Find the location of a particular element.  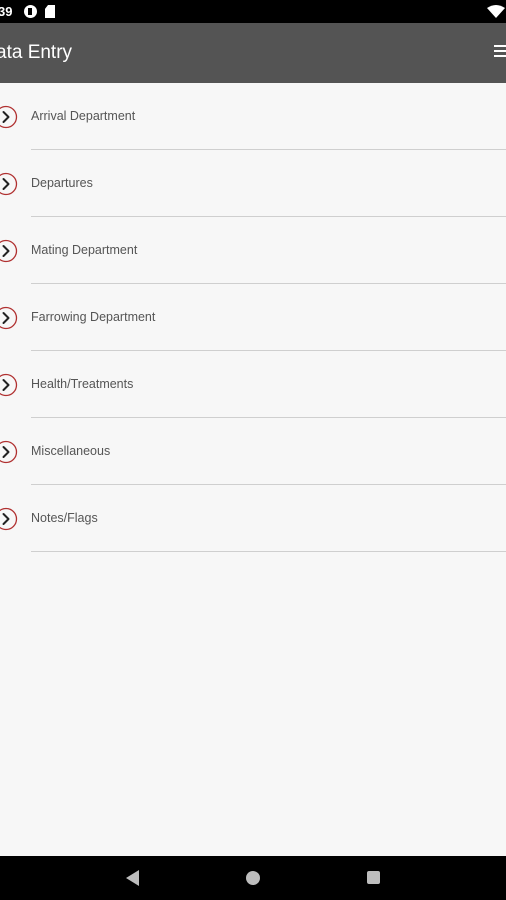

menu-item-health-treatments: Health/Treatments is located at coordinates (253, 384).